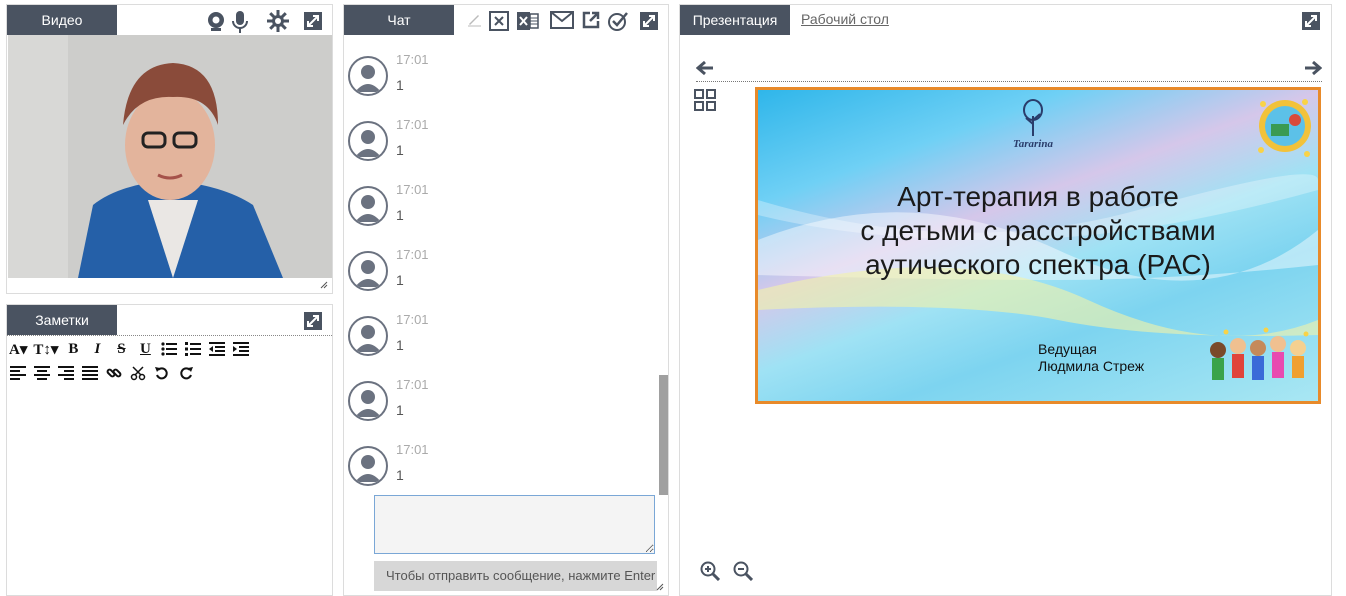 Image resolution: width=1346 pixels, height=596 pixels. I want to click on undo-icon, so click(162, 373).